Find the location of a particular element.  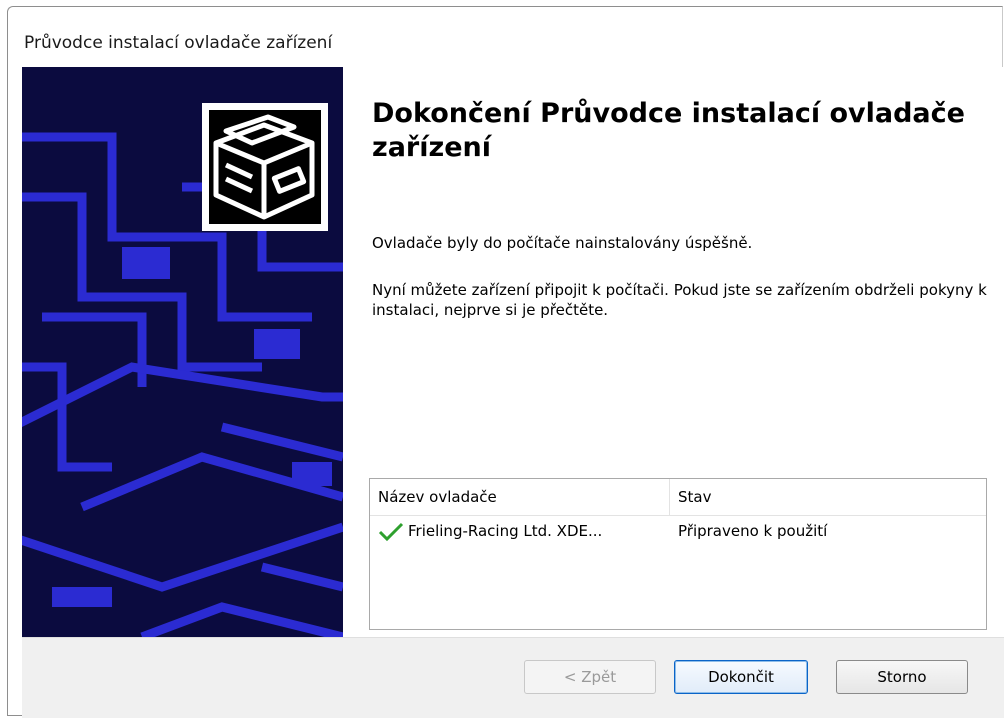

driver-status-cell: Připraveno k použití is located at coordinates (753, 531).